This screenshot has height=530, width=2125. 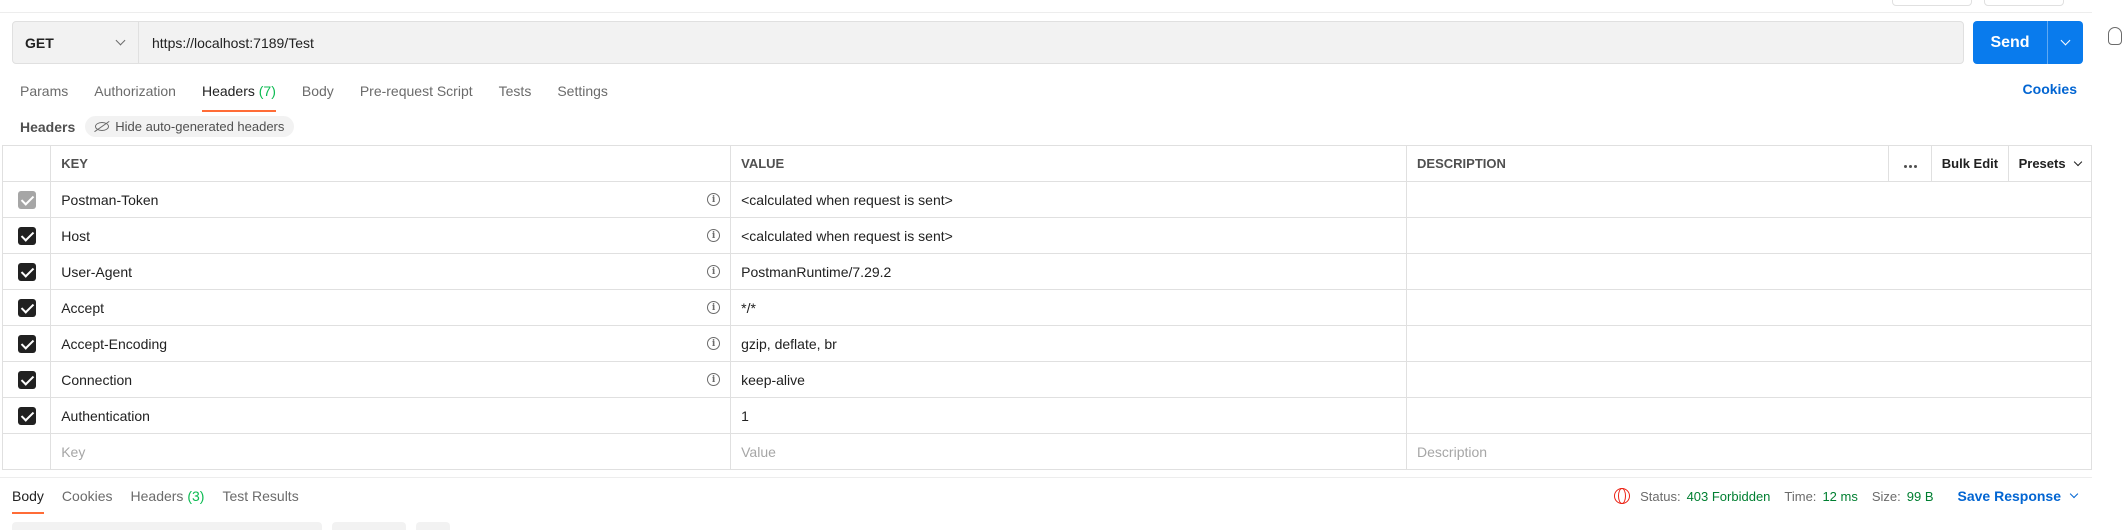 I want to click on res-tab-test-results: Test Results, so click(x=260, y=500).